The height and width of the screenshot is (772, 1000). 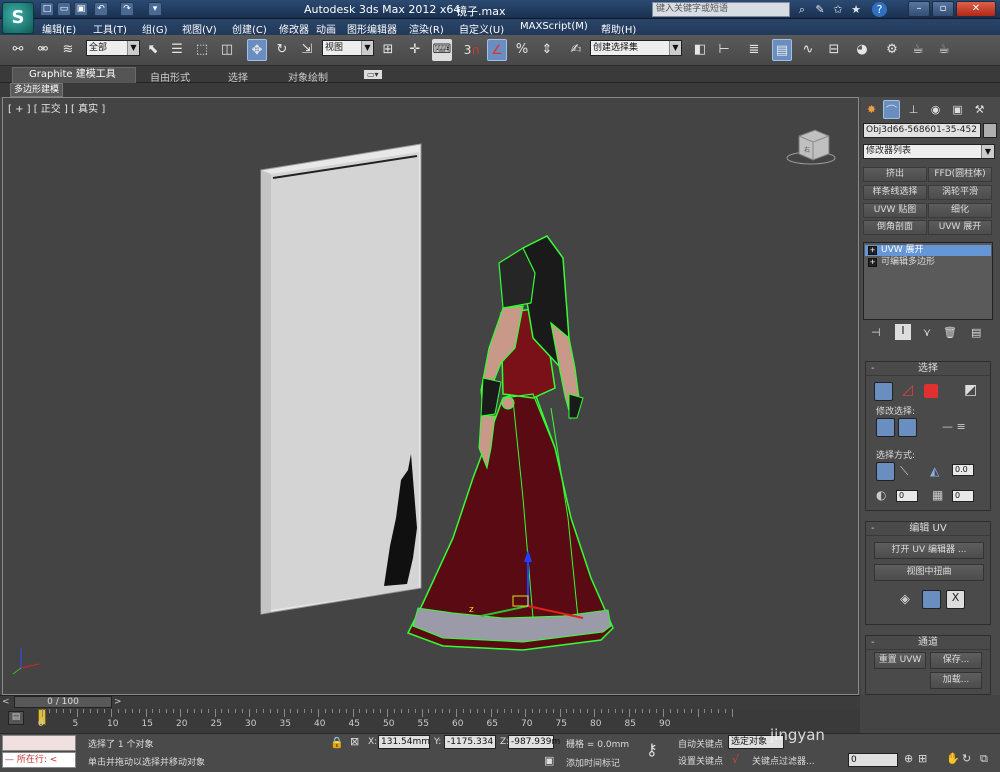 I want to click on create-tab-icon: ✸, so click(x=871, y=109).